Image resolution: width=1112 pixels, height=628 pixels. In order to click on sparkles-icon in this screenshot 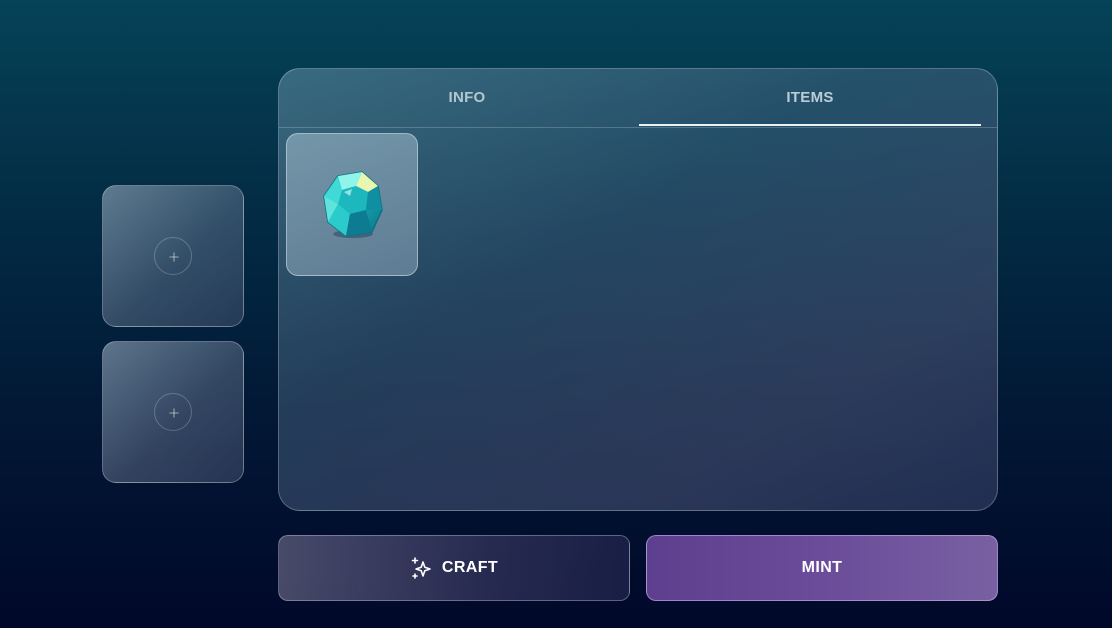, I will do `click(421, 568)`.